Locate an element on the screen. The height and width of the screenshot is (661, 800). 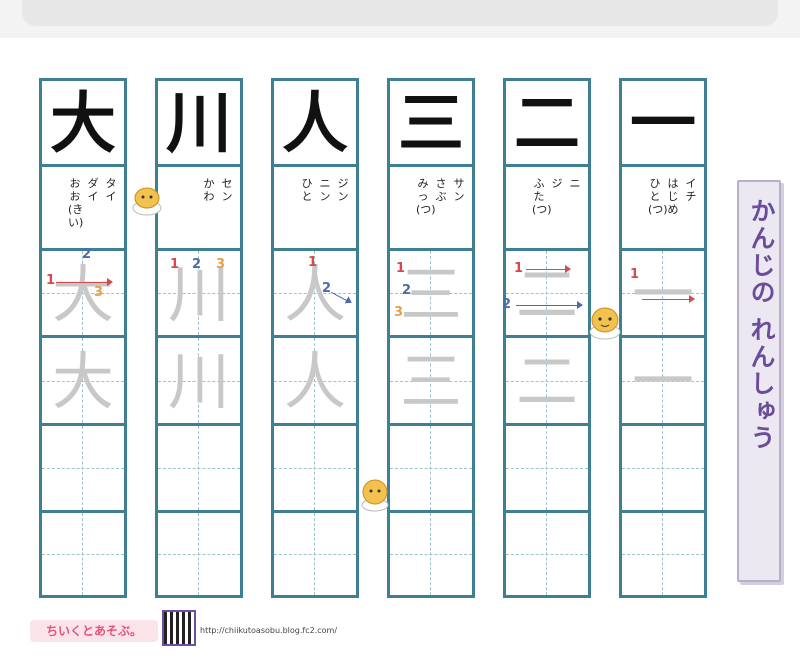
trace-cell: 大 is located at coordinates (83, 382).